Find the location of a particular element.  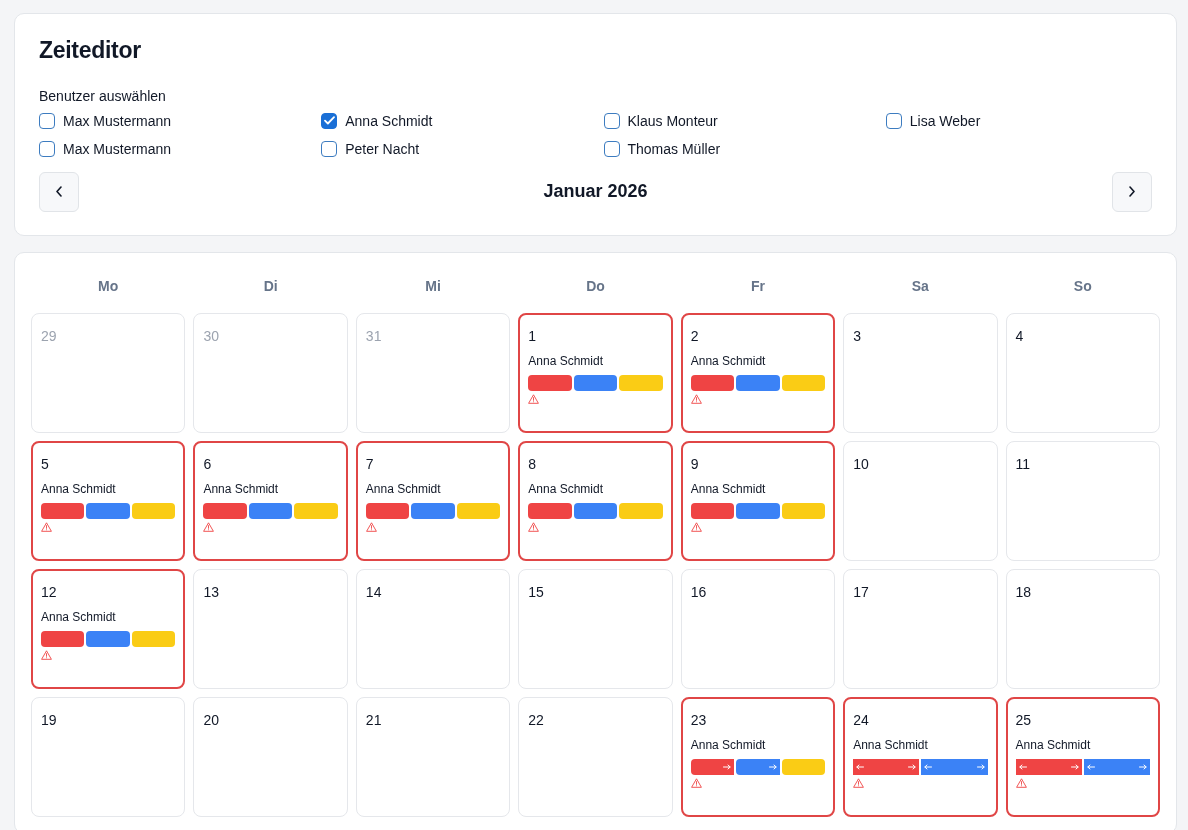

day-cell: 2 Anna Schmidt is located at coordinates (758, 372).